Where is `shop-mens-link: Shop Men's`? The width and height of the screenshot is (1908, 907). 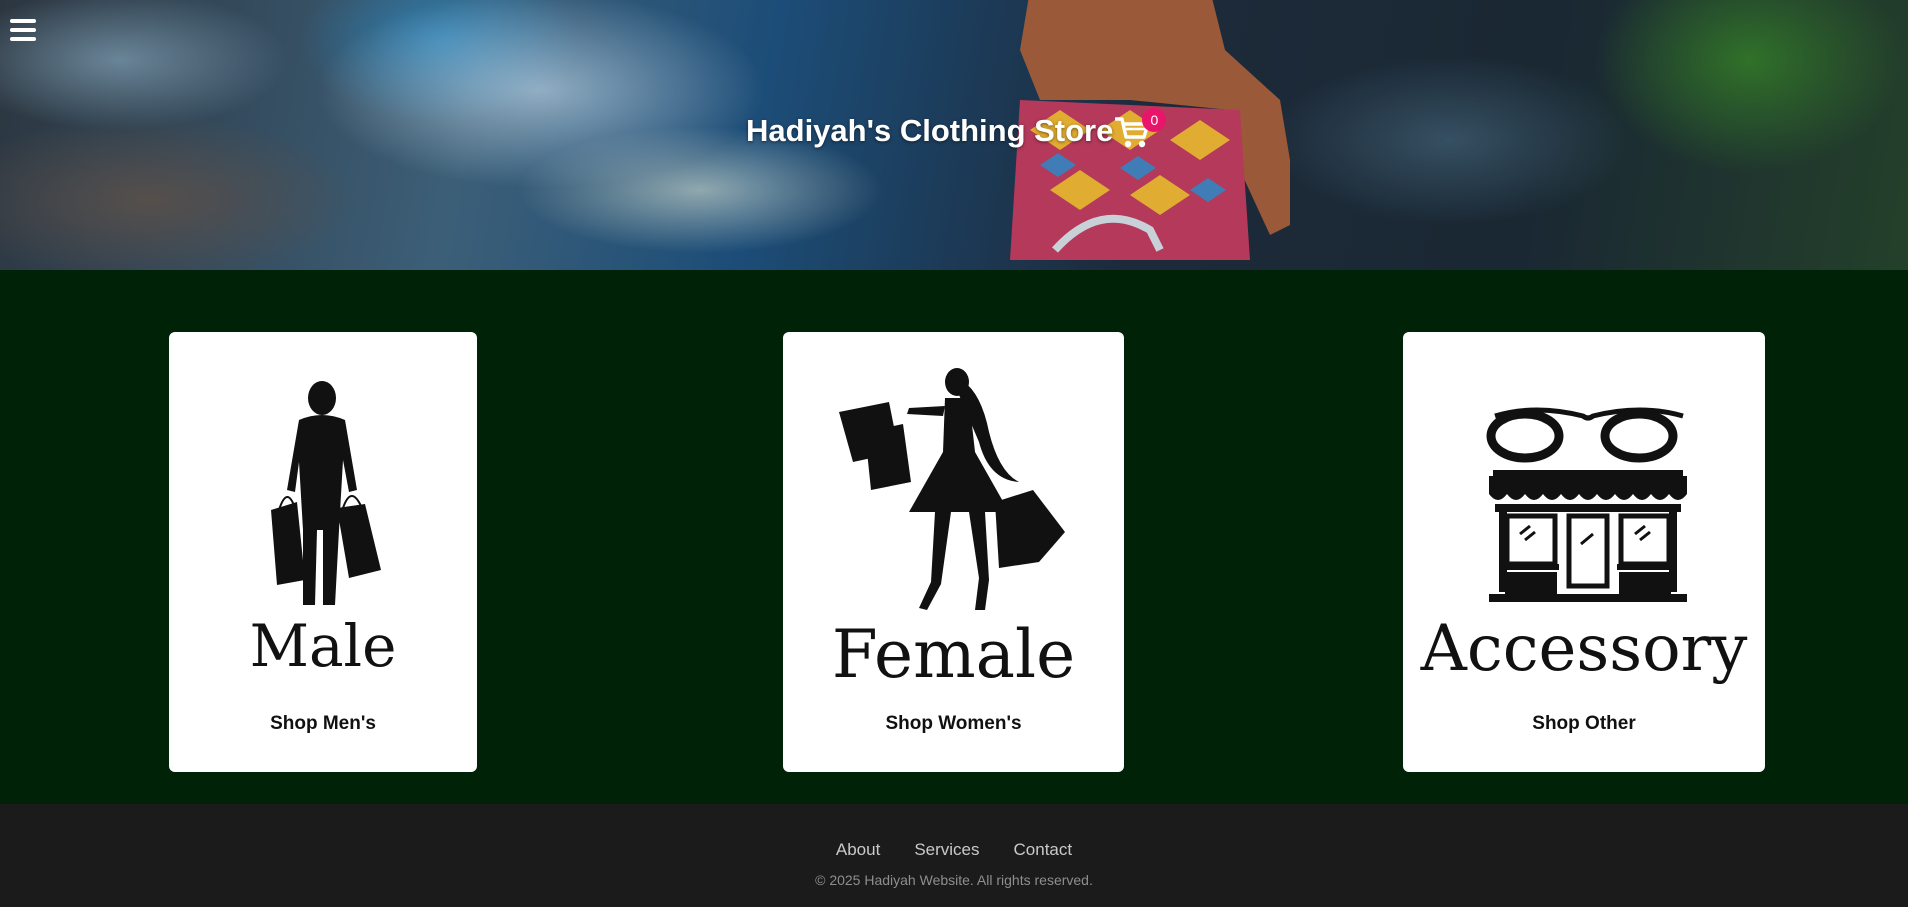 shop-mens-link: Shop Men's is located at coordinates (323, 724).